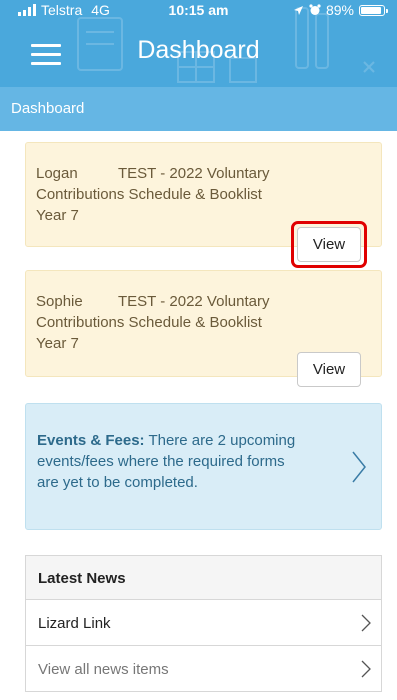 The image size is (397, 700). Describe the element at coordinates (329, 244) in the screenshot. I see `highlight-box` at that location.